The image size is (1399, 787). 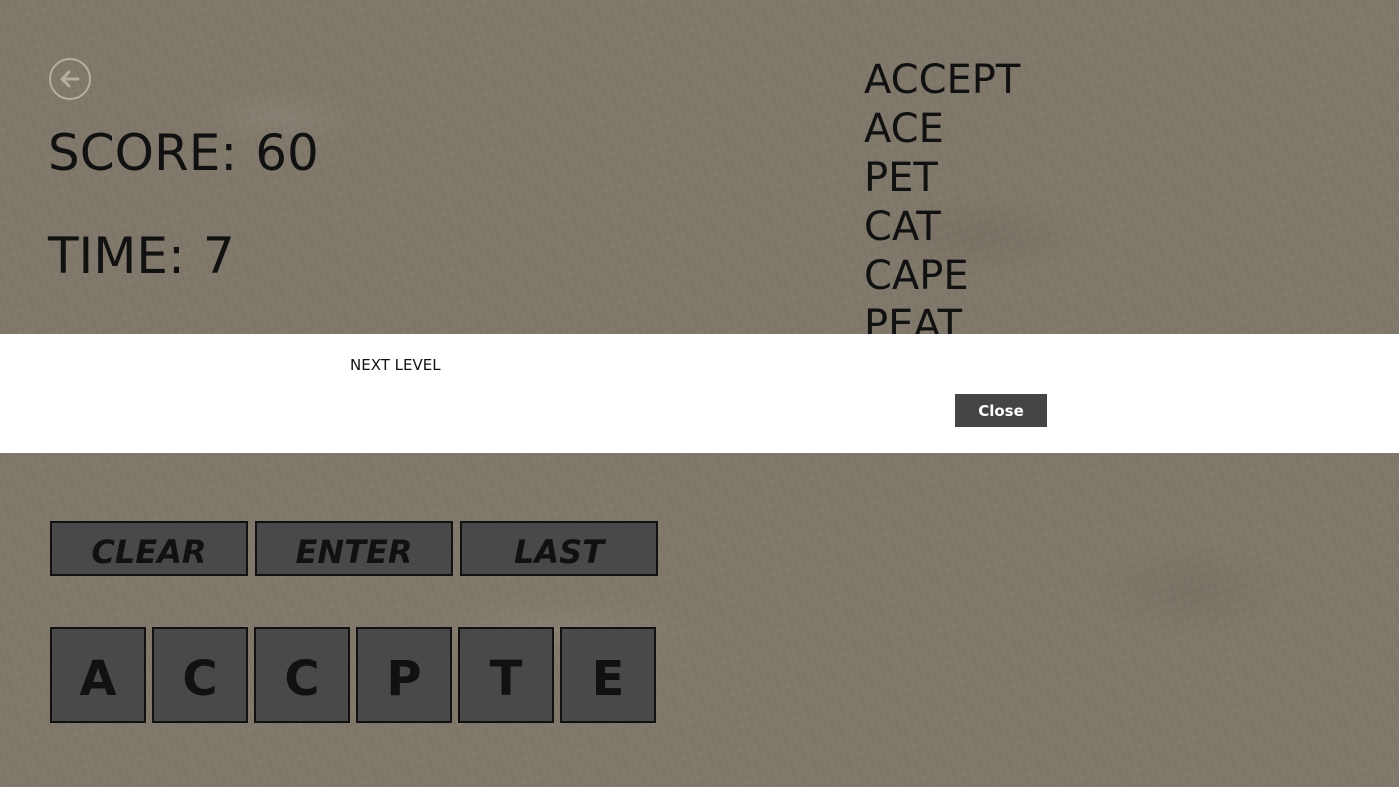 What do you see at coordinates (942, 203) in the screenshot?
I see `found-words-list: ACCEPT ACE PET CAT CAPE PEAT` at bounding box center [942, 203].